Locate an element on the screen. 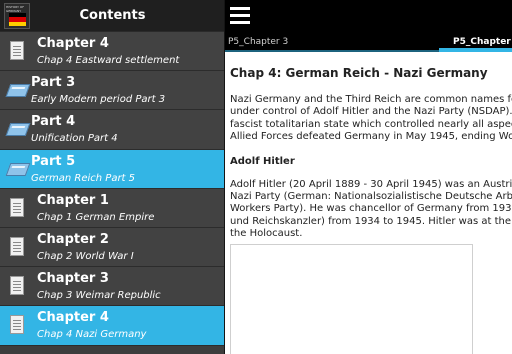 The width and height of the screenshot is (512, 354). list-item-chapter-3: Chapter 3 Chap 3 Weimar Republic is located at coordinates (112, 287).